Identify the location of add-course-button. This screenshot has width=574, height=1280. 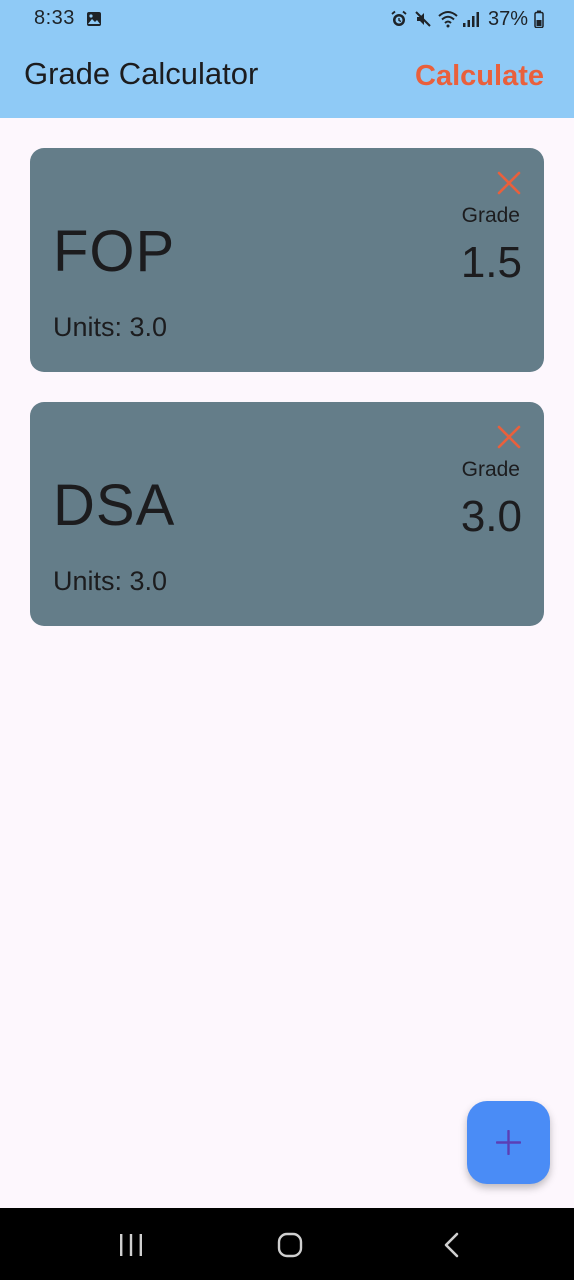
(508, 1142).